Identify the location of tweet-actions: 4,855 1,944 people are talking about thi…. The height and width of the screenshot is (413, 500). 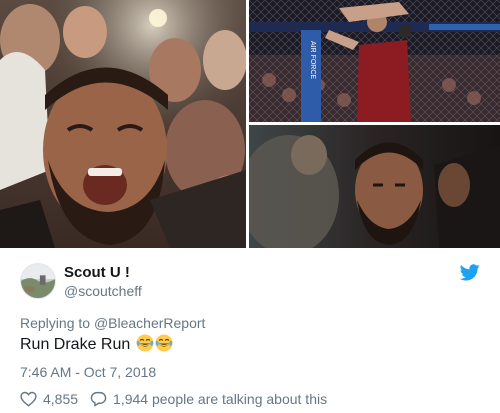
(173, 399).